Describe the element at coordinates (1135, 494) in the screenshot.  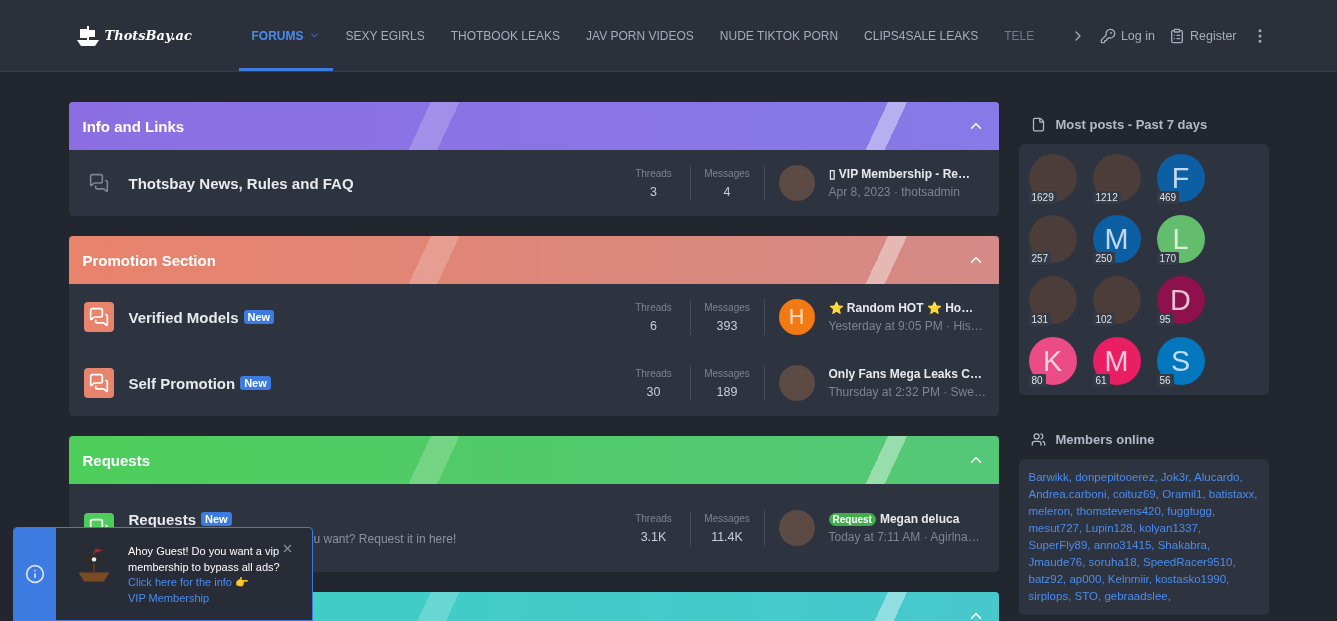
I see `member-link: coituz69,` at that location.